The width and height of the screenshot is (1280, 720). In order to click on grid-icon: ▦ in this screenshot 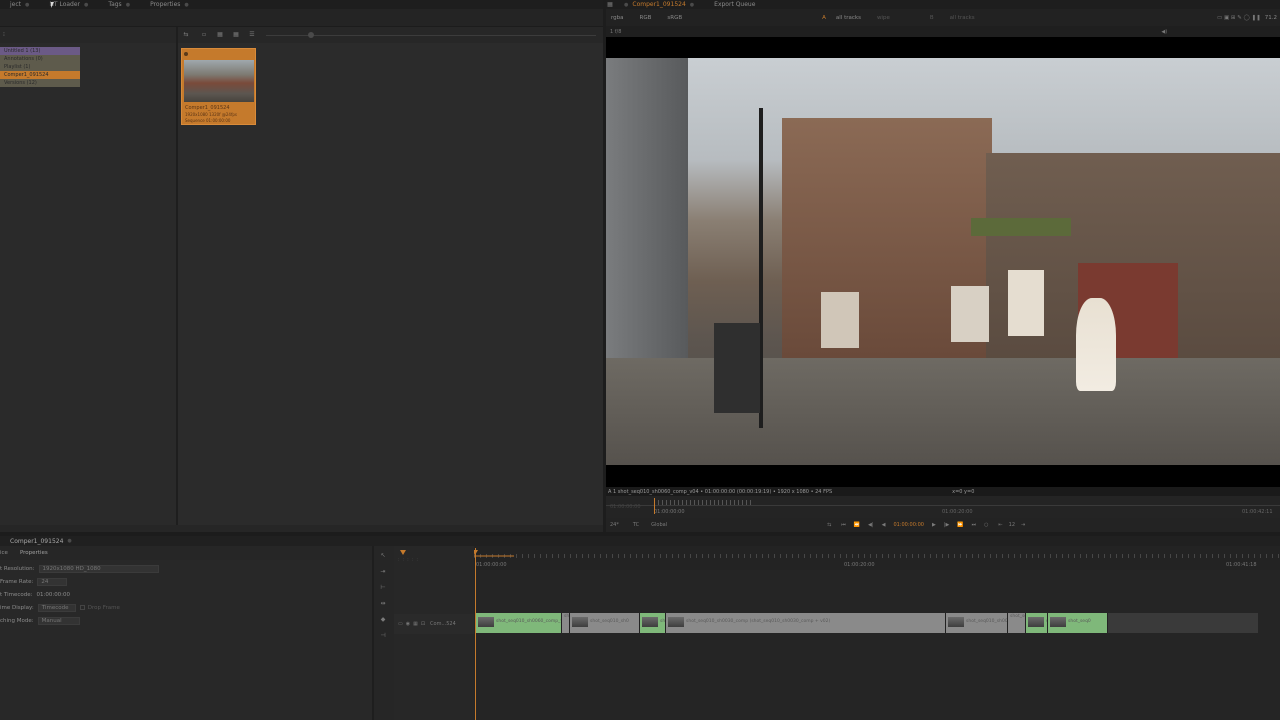, I will do `click(220, 34)`.